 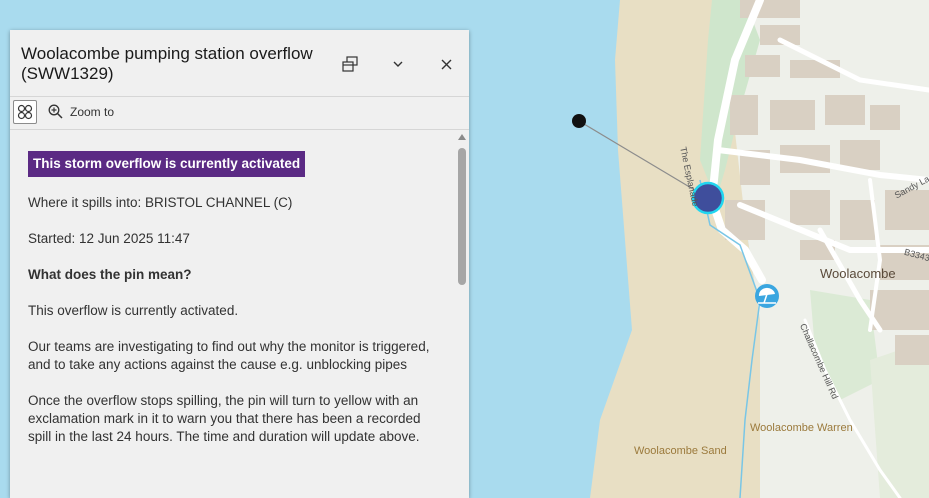 What do you see at coordinates (462, 216) in the screenshot?
I see `scroll-thumb` at bounding box center [462, 216].